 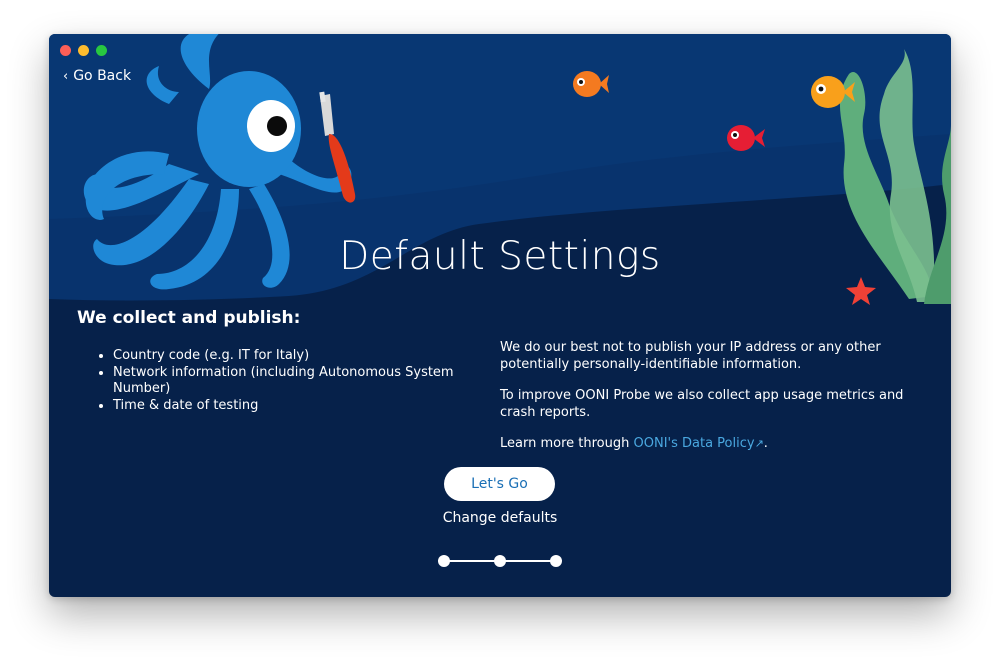 I want to click on page-title: Default Settings, so click(x=500, y=256).